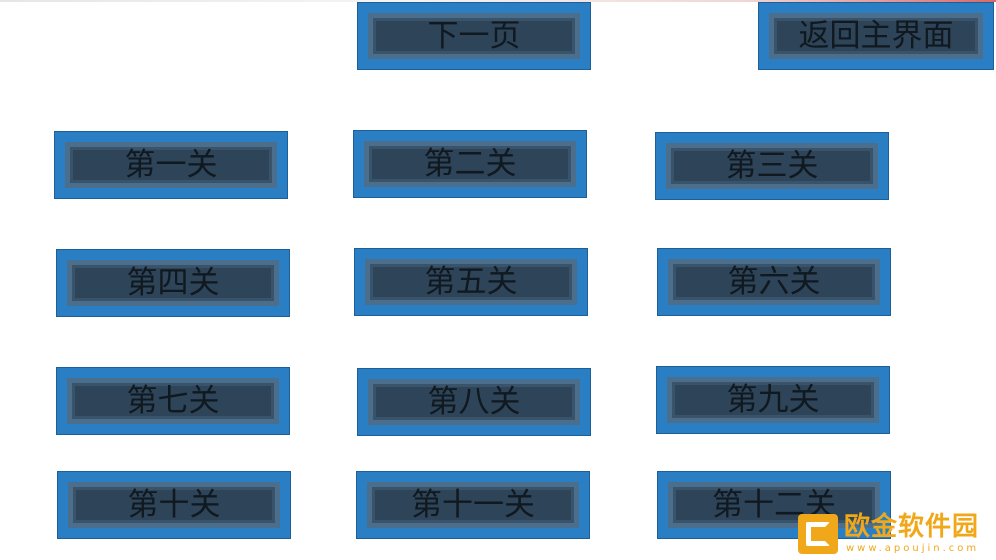 The height and width of the screenshot is (560, 996). I want to click on level-label: 第八关, so click(474, 401).